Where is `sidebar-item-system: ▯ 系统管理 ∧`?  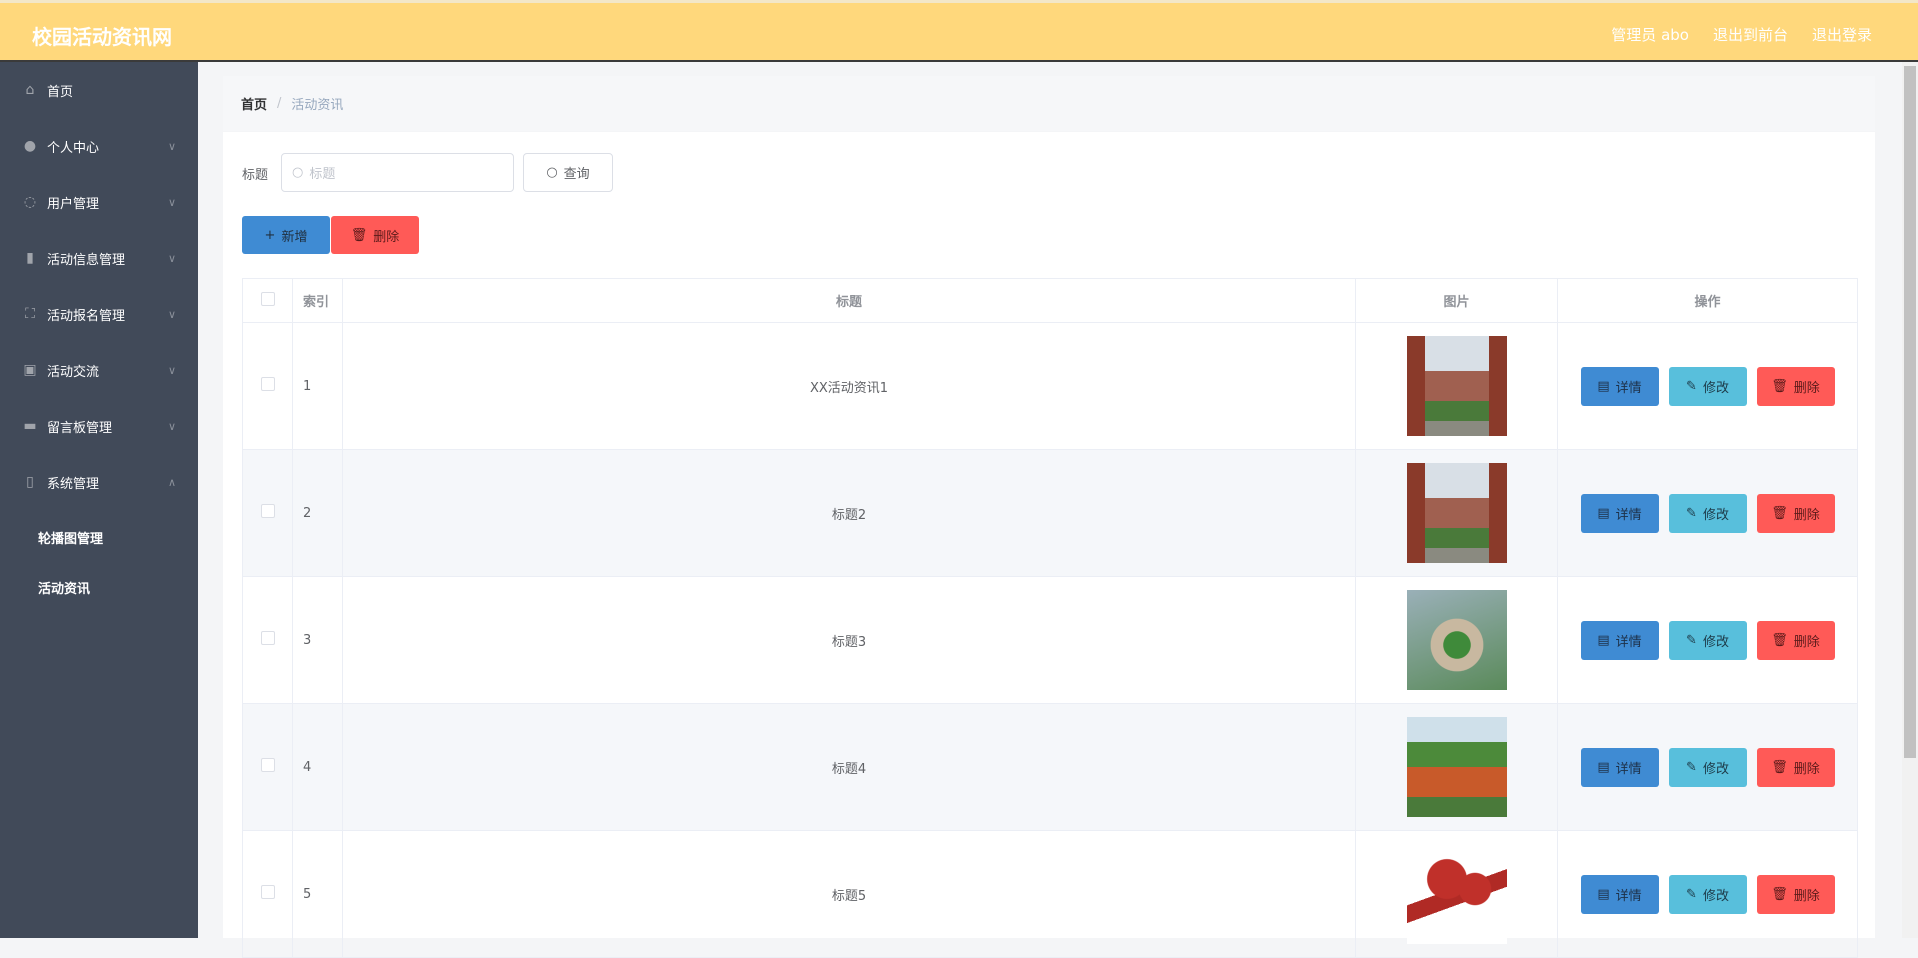
sidebar-item-system: ▯ 系统管理 ∧ is located at coordinates (99, 482).